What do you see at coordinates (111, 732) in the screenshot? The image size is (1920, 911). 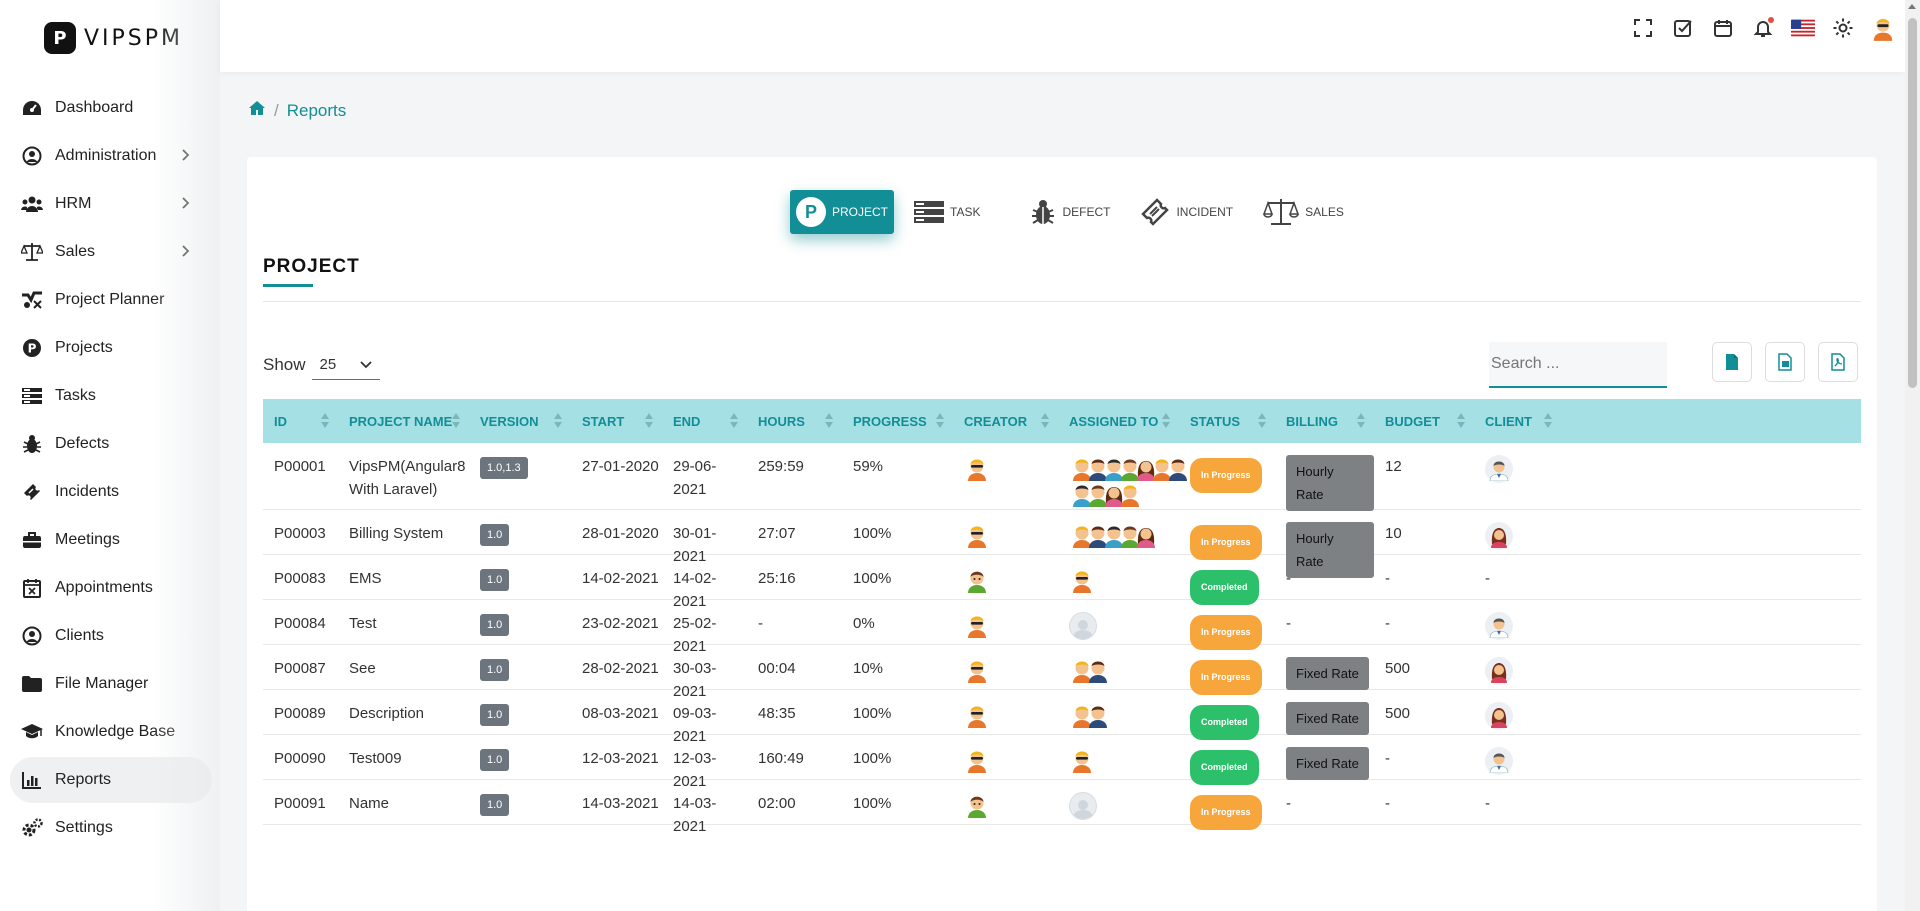 I see `sidebar-item-knowledge-base: Knowledge Base` at bounding box center [111, 732].